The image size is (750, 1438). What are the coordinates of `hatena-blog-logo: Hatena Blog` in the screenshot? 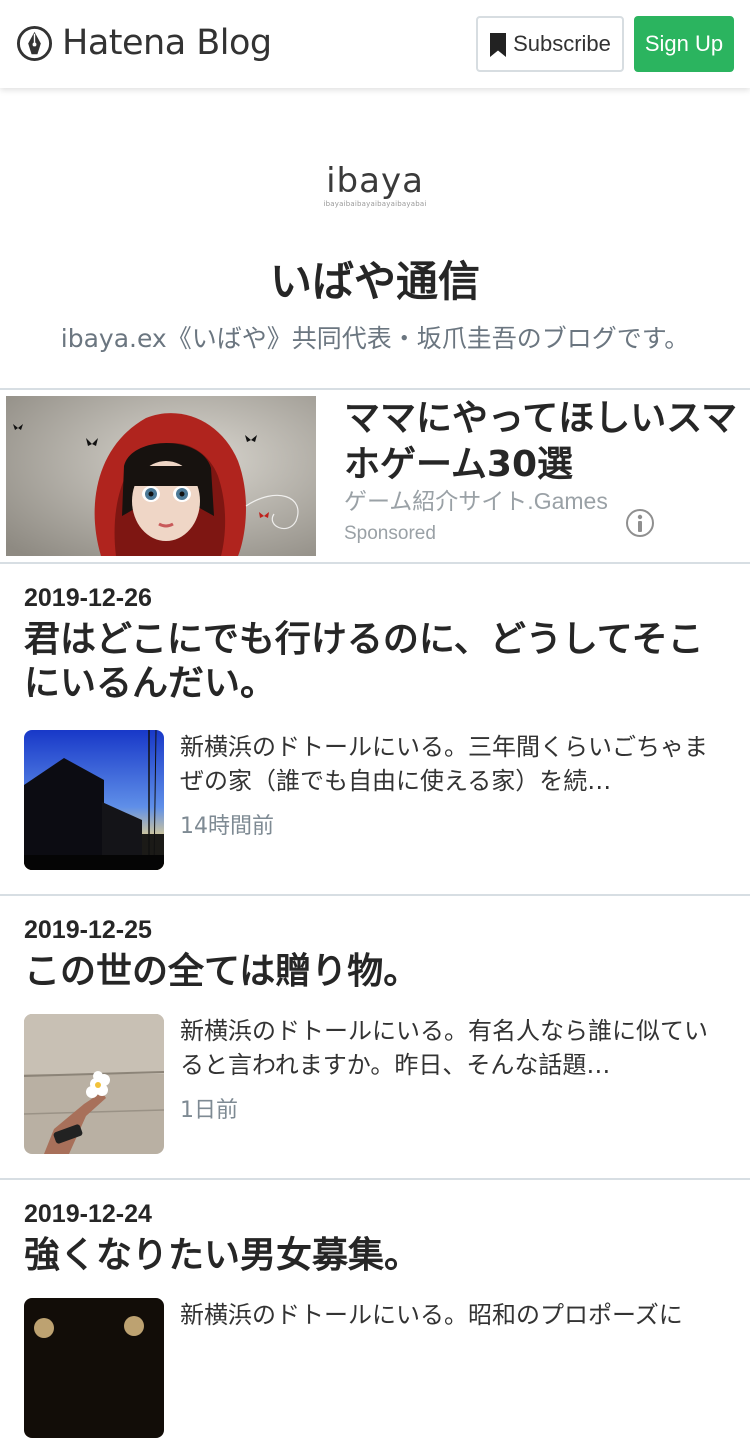 It's located at (144, 43).